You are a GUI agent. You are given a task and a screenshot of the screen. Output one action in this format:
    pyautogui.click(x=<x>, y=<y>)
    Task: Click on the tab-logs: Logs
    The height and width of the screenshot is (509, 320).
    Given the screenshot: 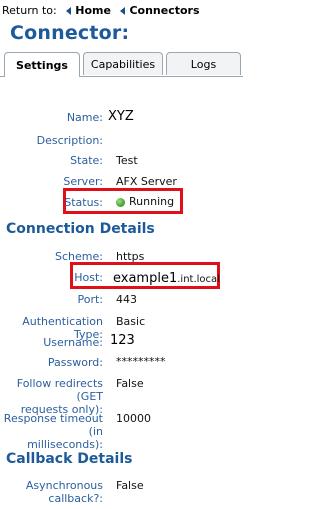 What is the action you would take?
    pyautogui.click(x=203, y=63)
    